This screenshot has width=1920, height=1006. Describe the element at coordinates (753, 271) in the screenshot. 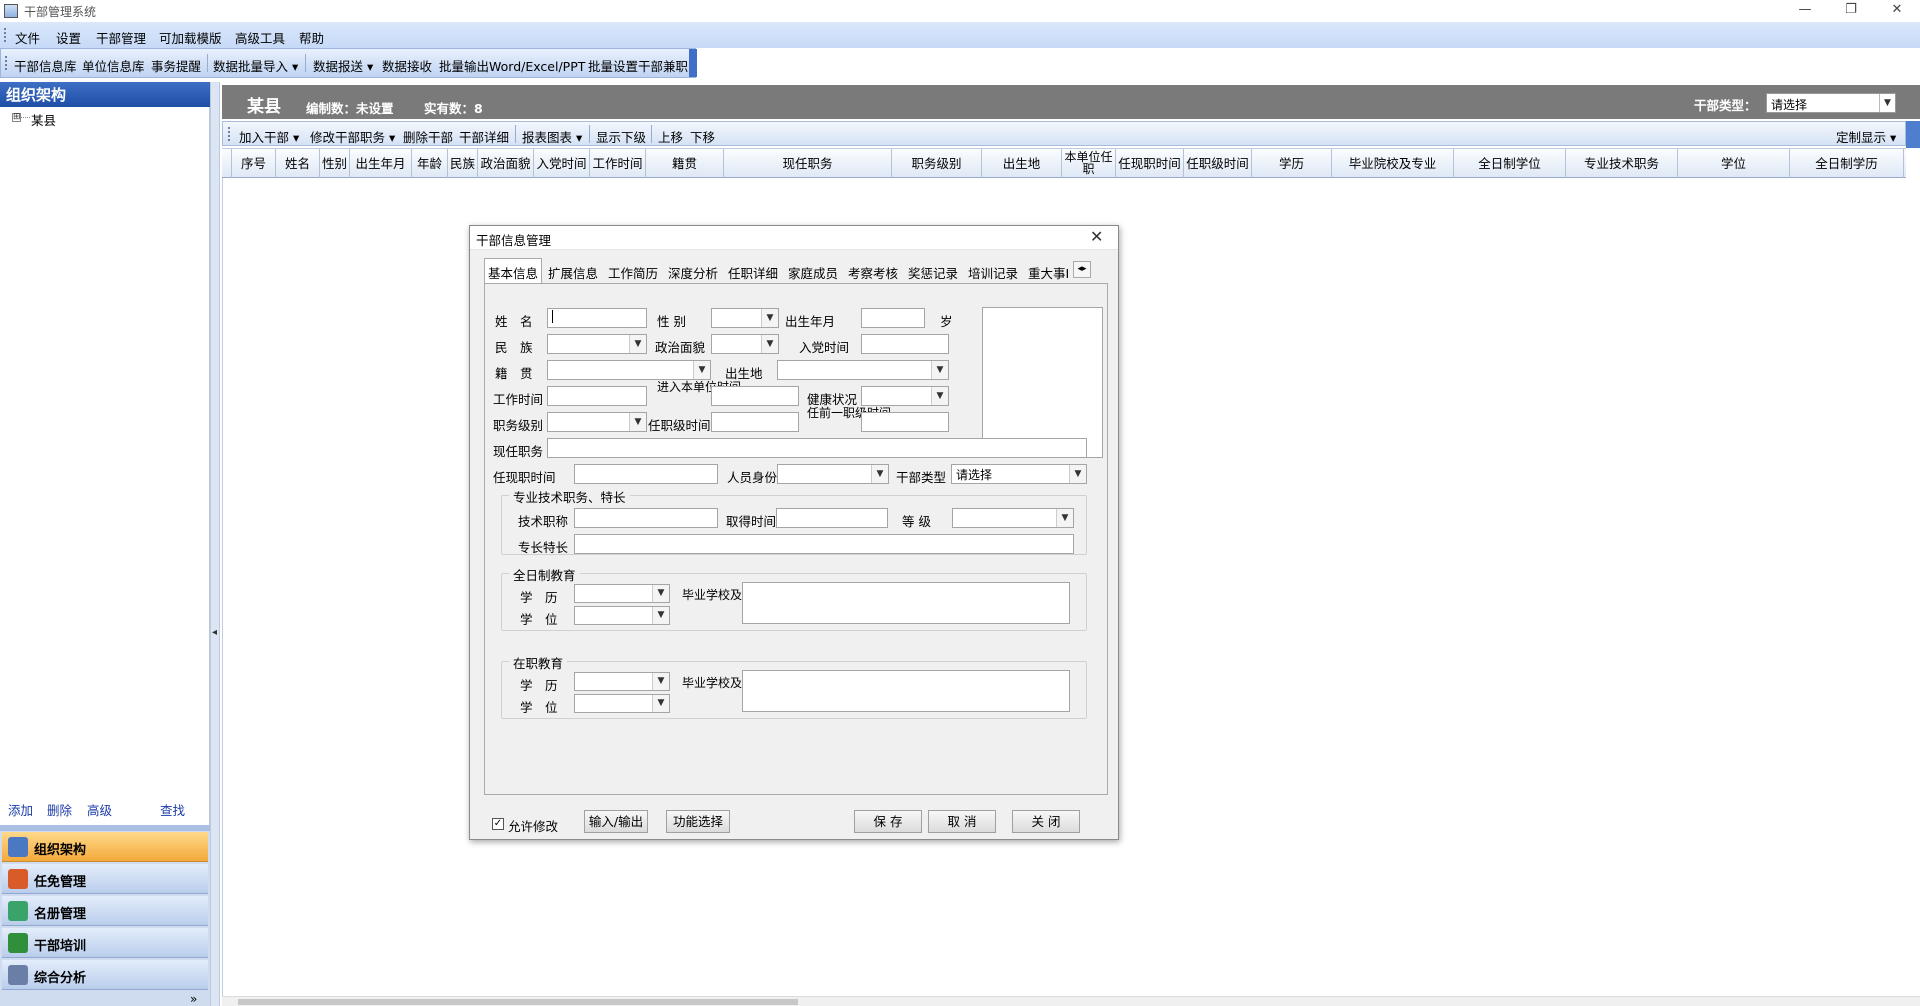

I see `tab-position-detail: 任职详细` at that location.